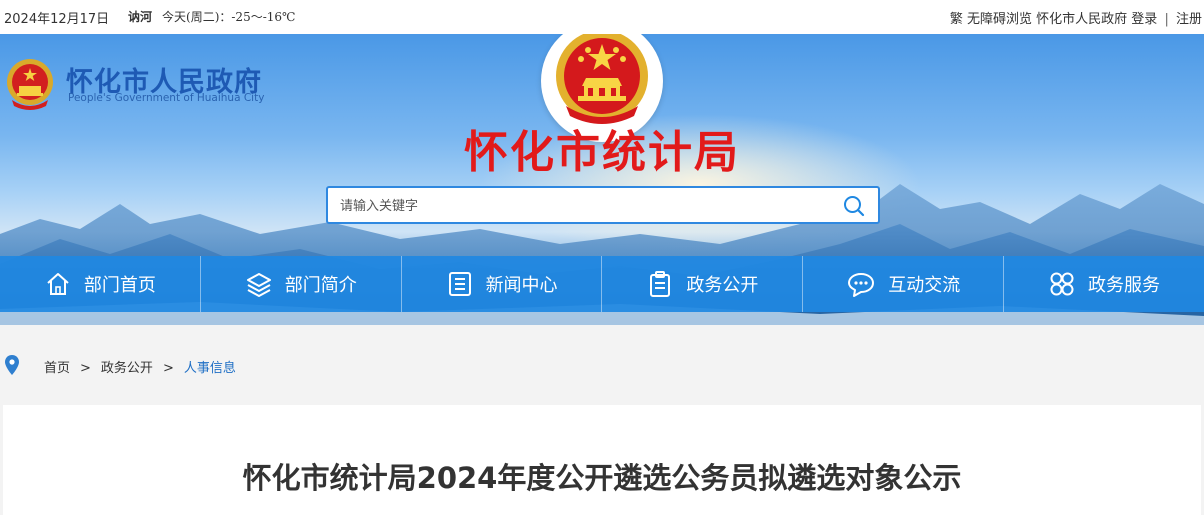  Describe the element at coordinates (602, 478) in the screenshot. I see `article-title: 怀化市统计局2024年度公开遴选公务员拟遴选对象公示` at that location.